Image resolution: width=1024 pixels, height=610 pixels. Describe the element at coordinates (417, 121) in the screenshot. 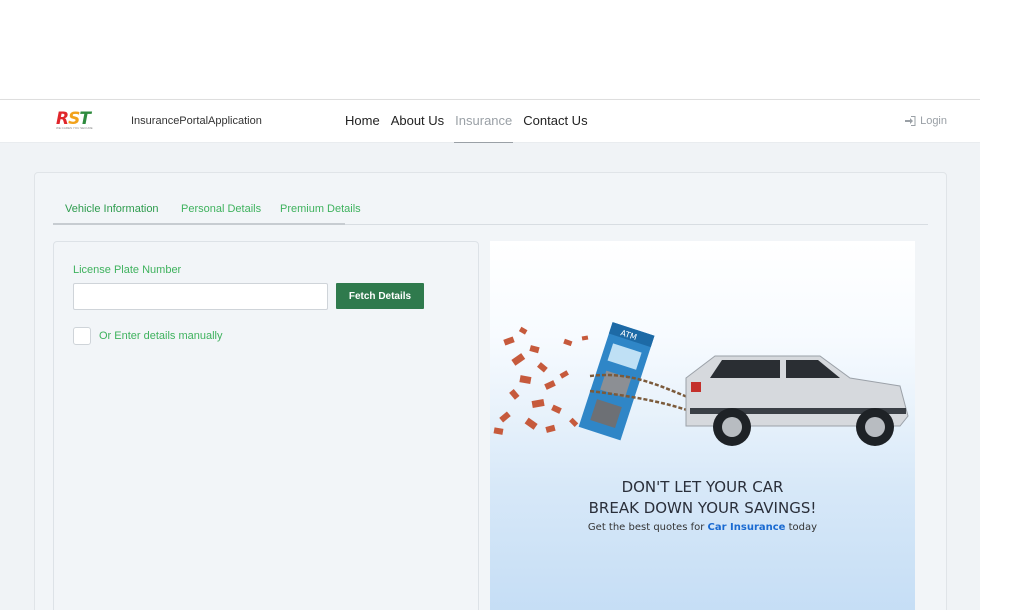

I see `nav-link-about-us: About Us` at that location.